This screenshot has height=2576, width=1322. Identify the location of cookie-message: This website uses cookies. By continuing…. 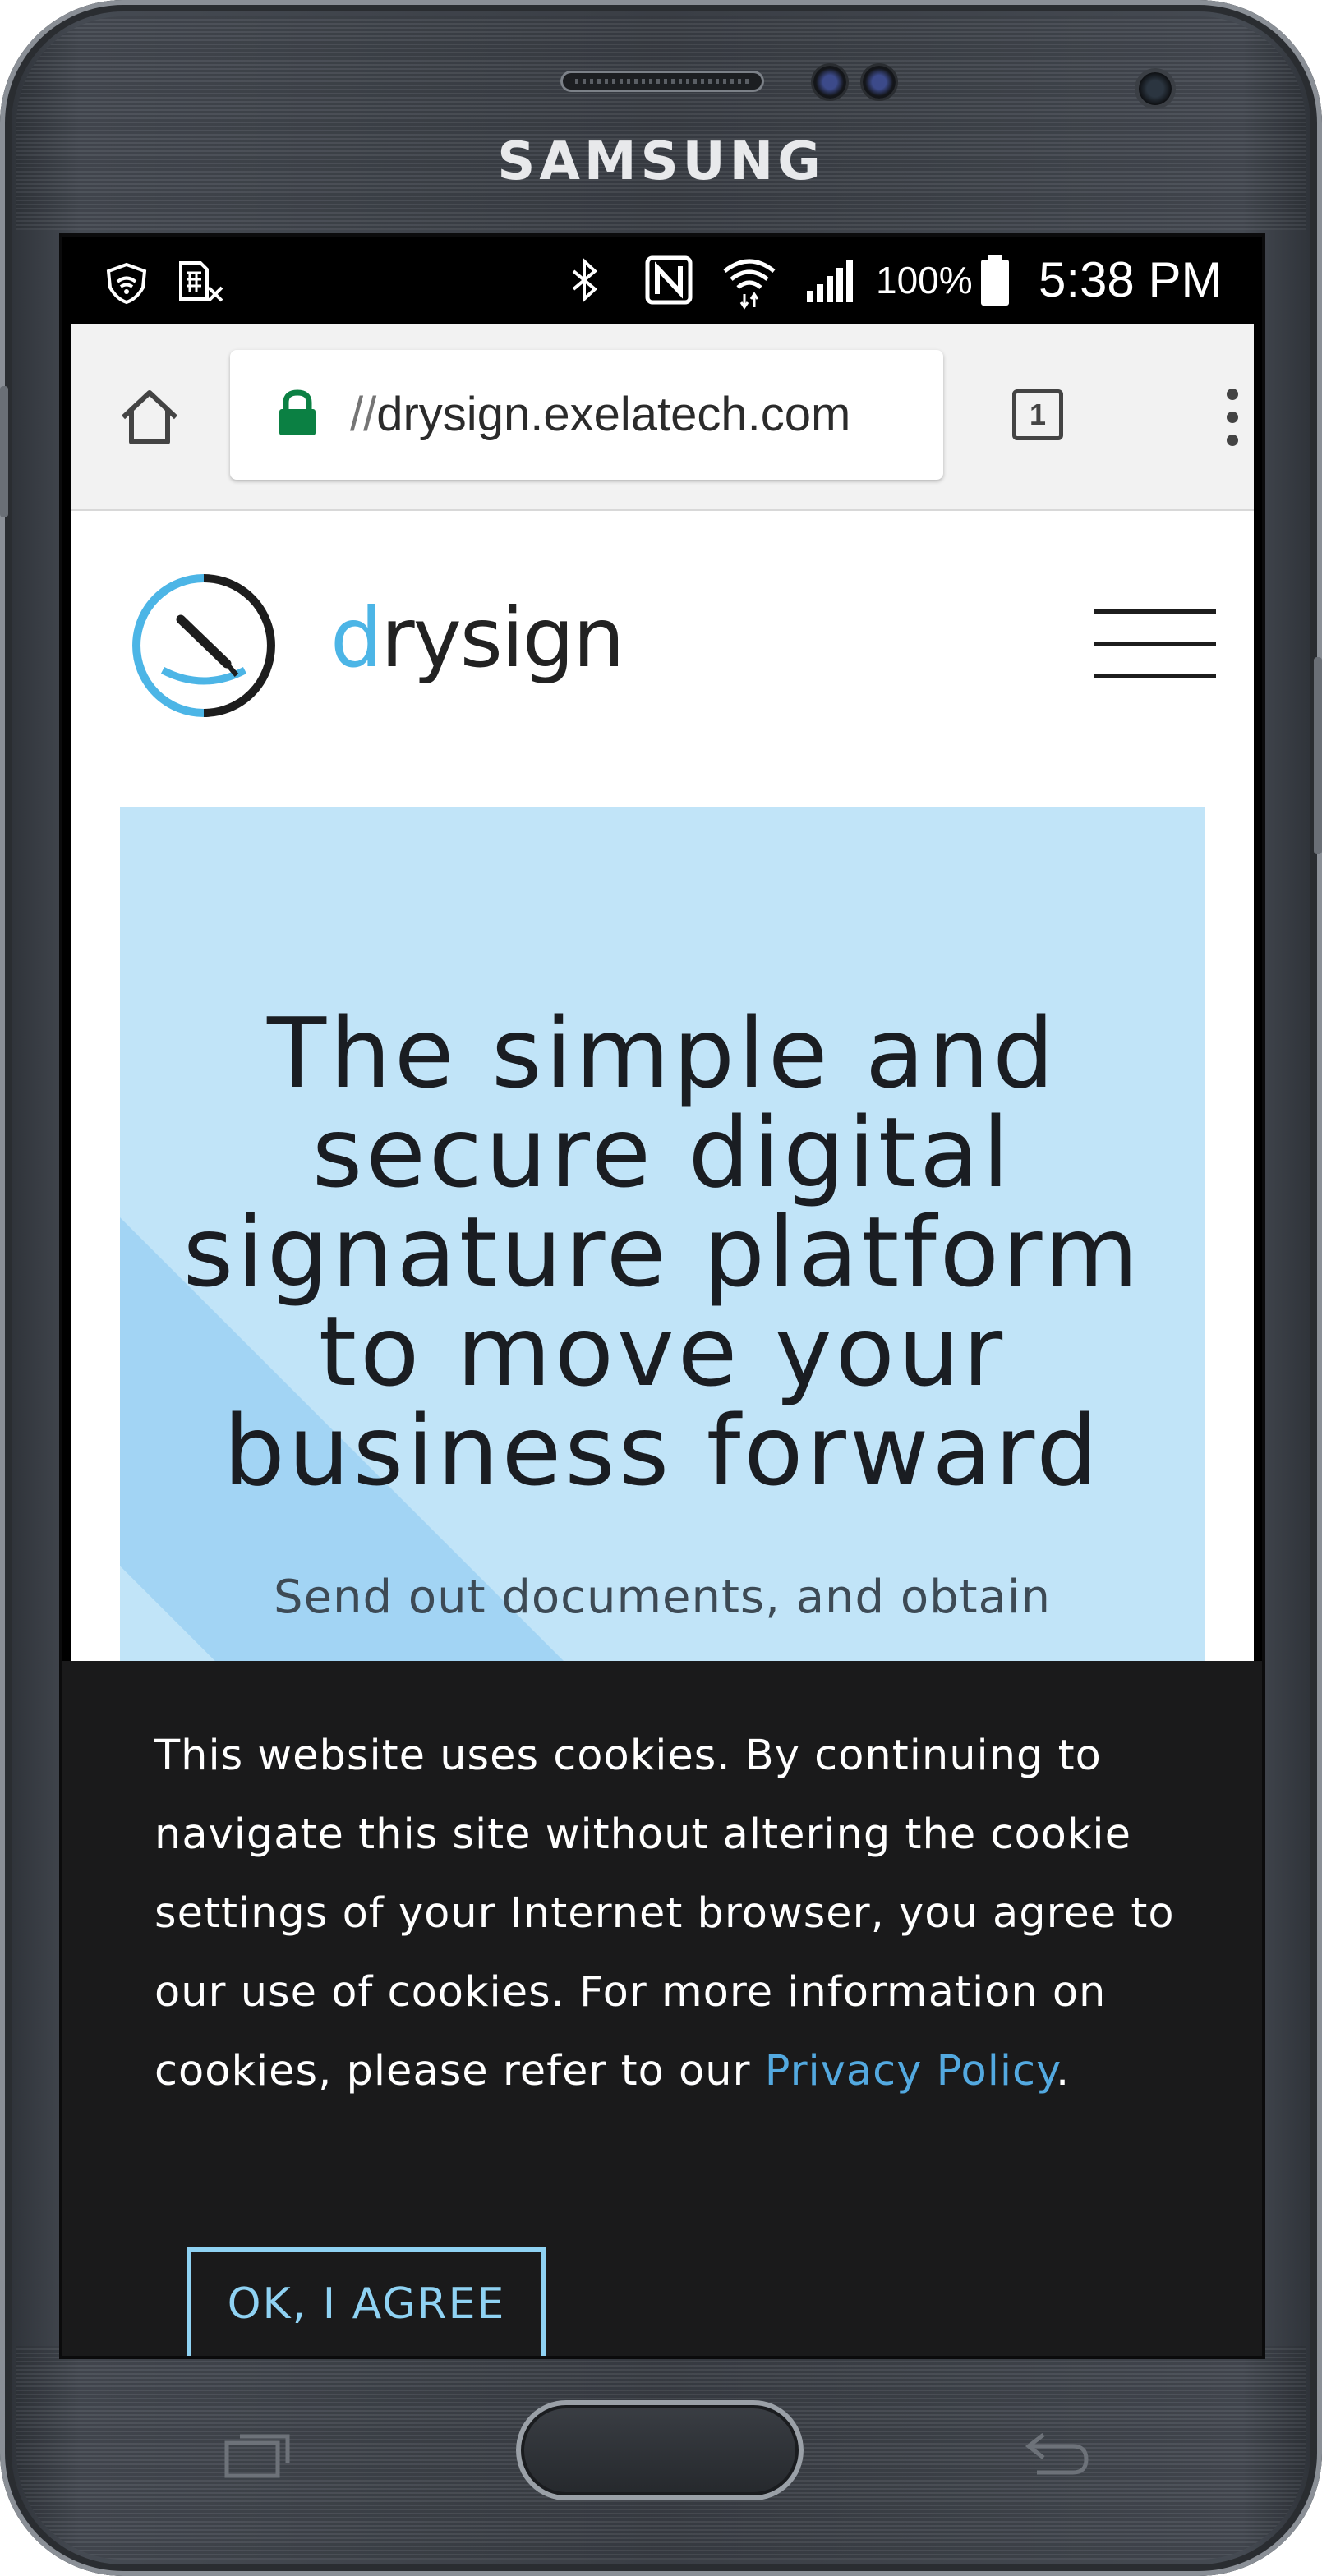
(664, 1914).